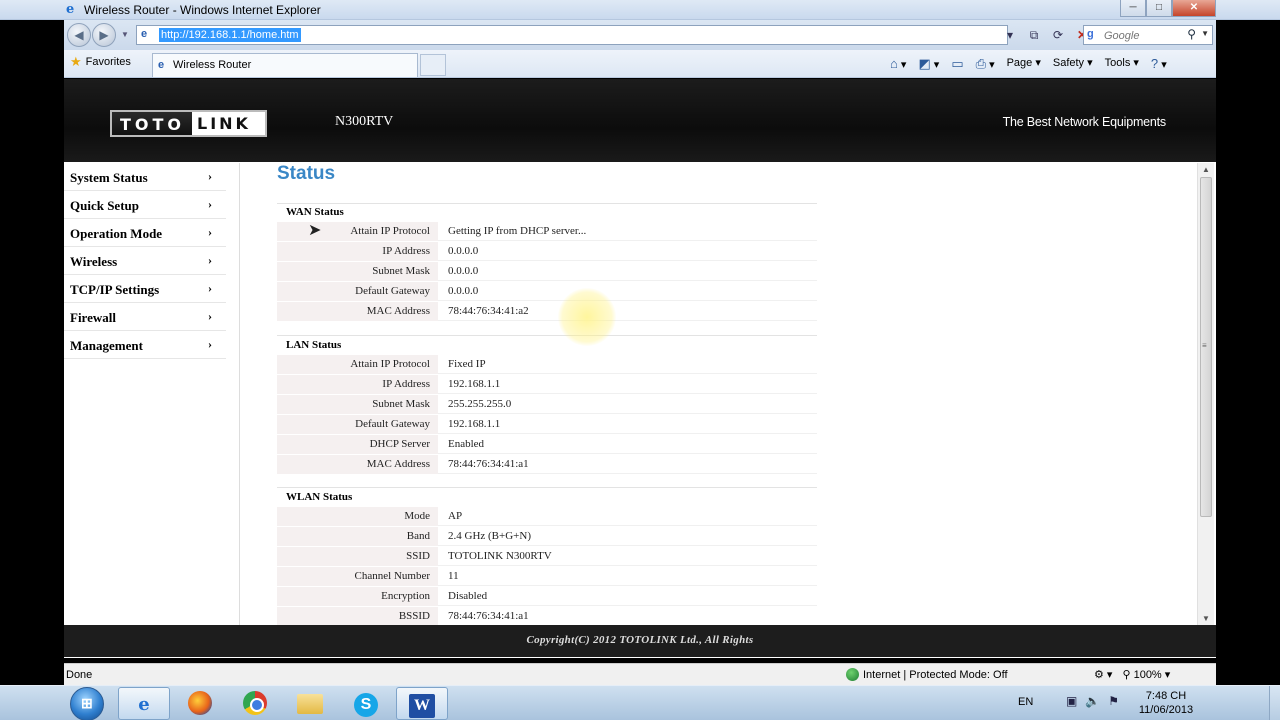  Describe the element at coordinates (547, 576) in the screenshot. I see `table-row: Channel Number 11` at that location.